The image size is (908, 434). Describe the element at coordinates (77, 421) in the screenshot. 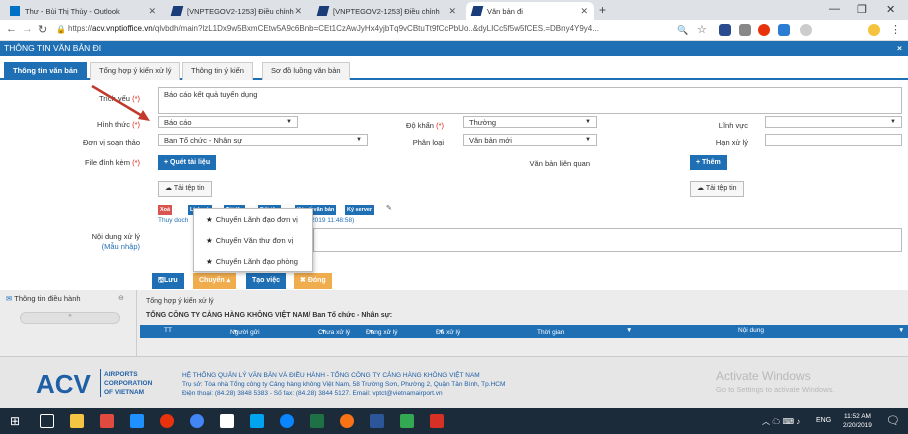

I see `file-explorer-icon` at that location.